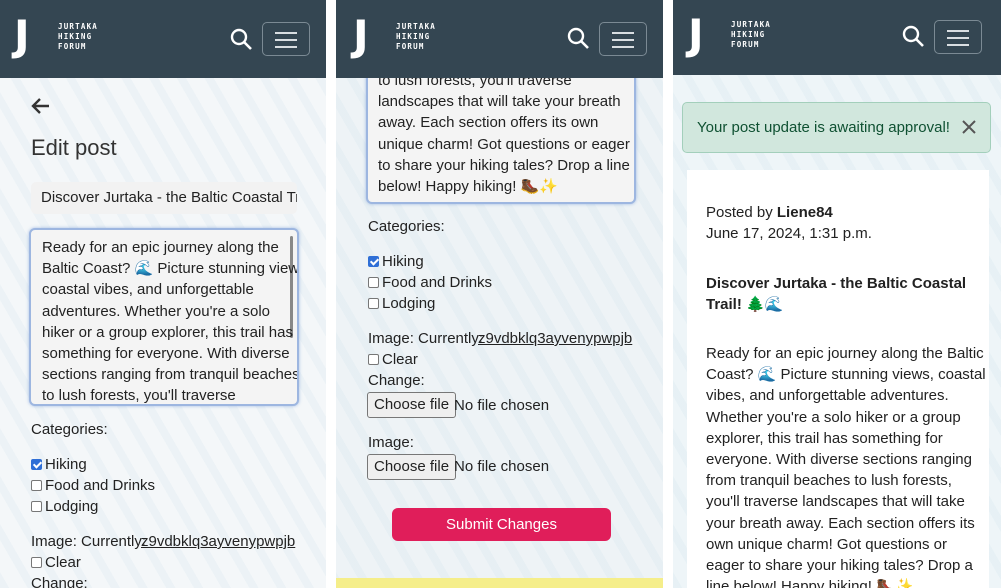 This screenshot has height=588, width=1001. What do you see at coordinates (739, 212) in the screenshot?
I see `posted-by-prefix: Posted by` at bounding box center [739, 212].